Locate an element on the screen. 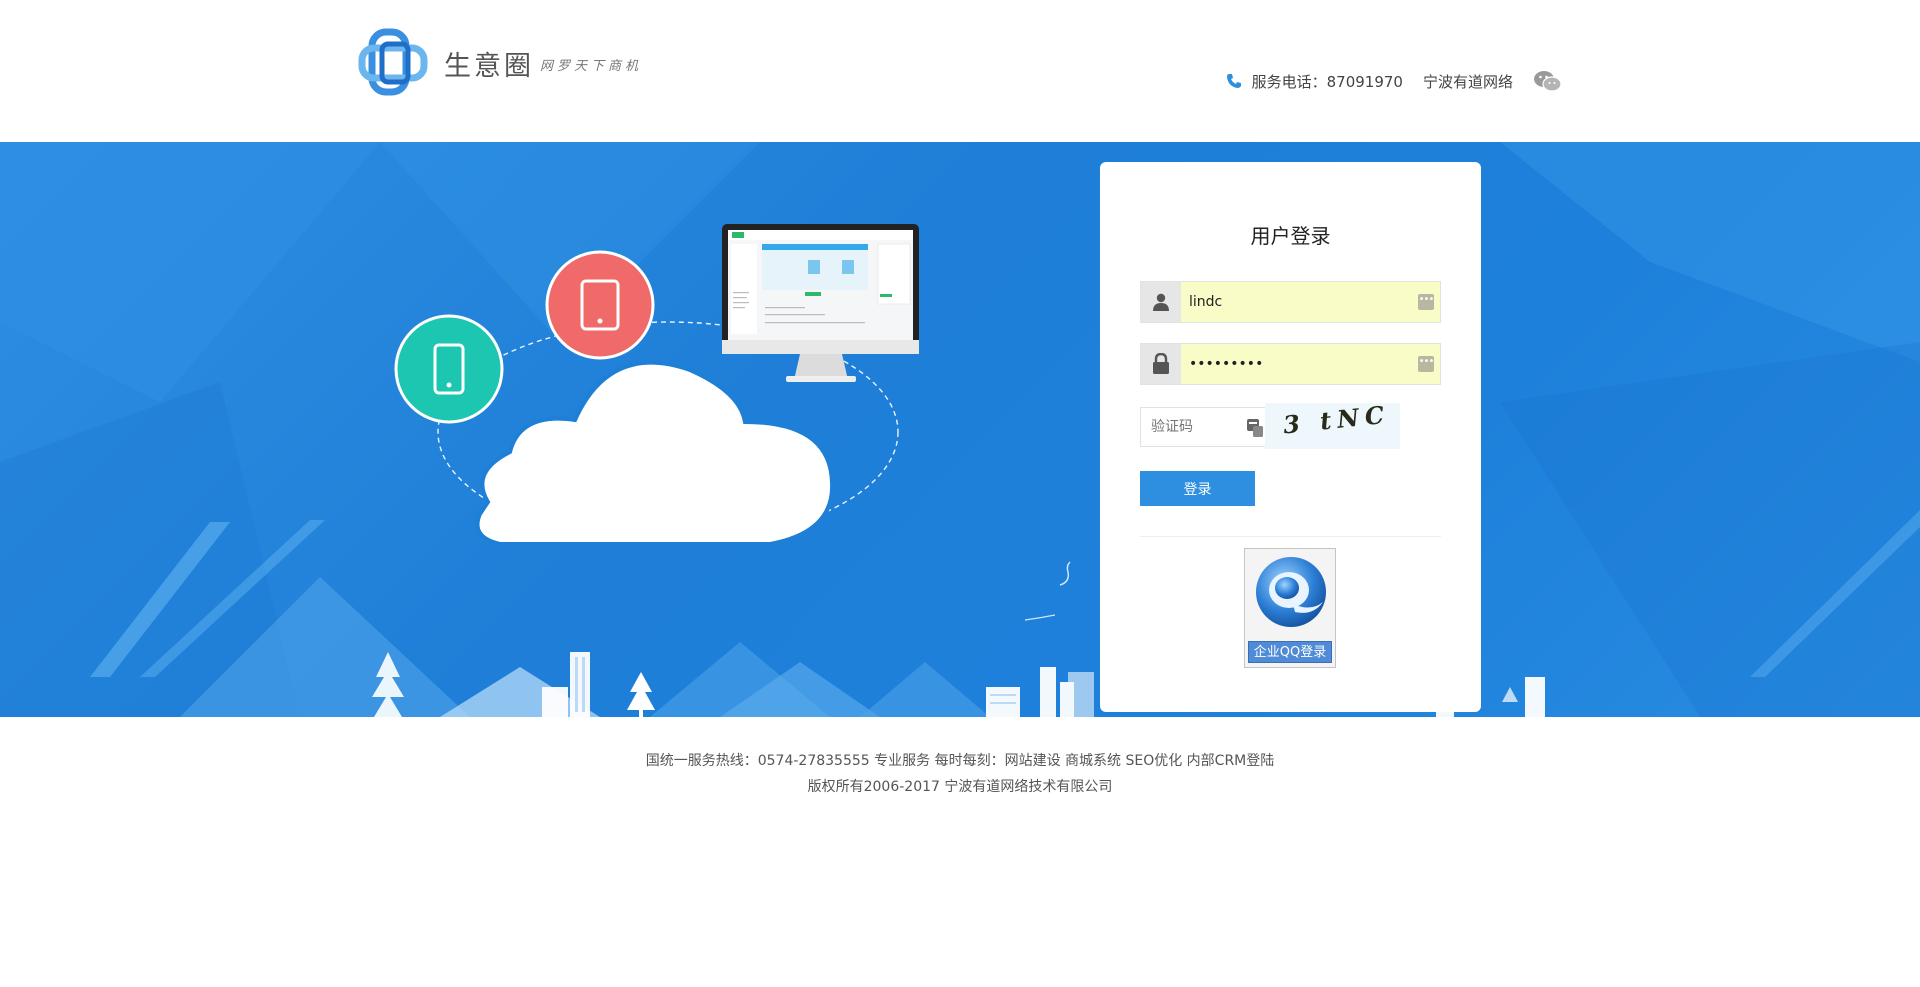  login-button: 登录 is located at coordinates (1197, 488).